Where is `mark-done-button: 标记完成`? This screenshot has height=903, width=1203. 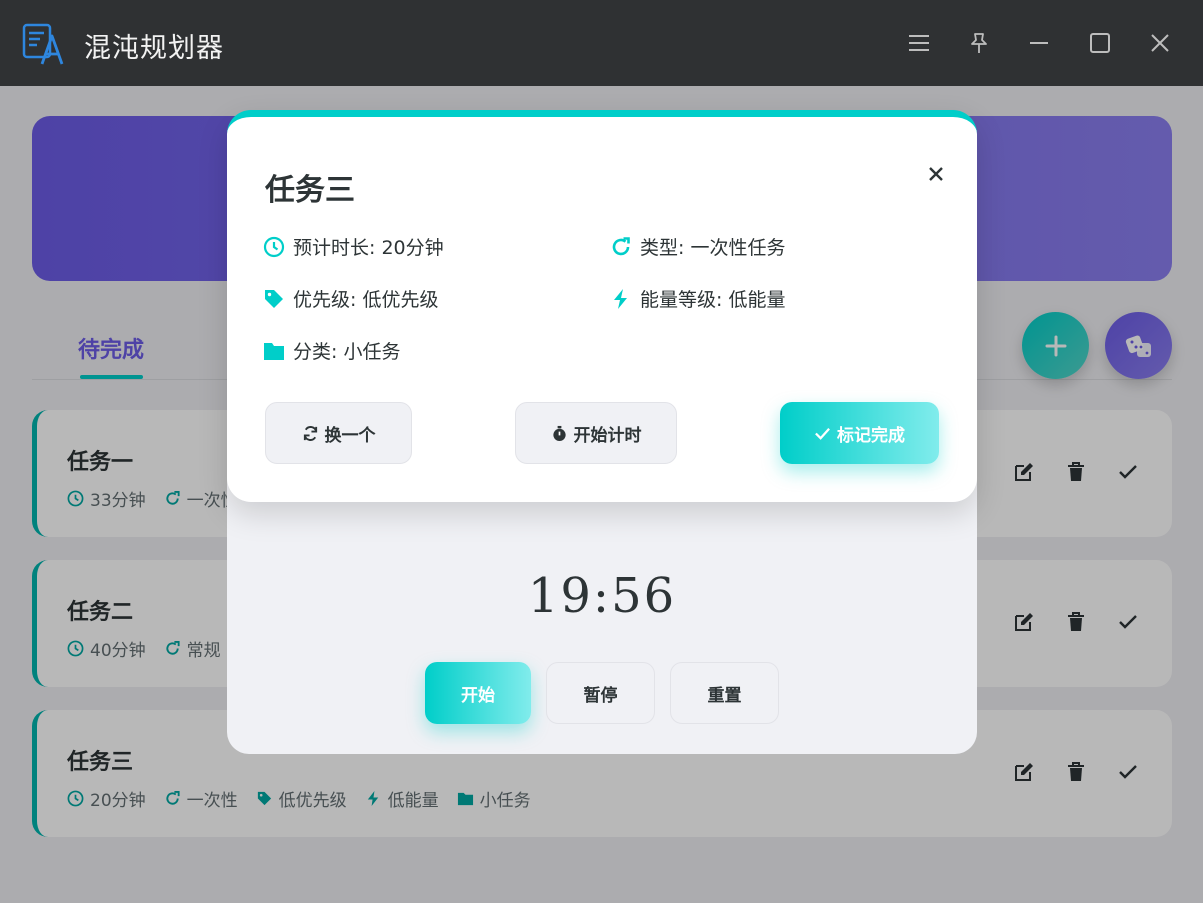
mark-done-button: 标记完成 is located at coordinates (859, 433).